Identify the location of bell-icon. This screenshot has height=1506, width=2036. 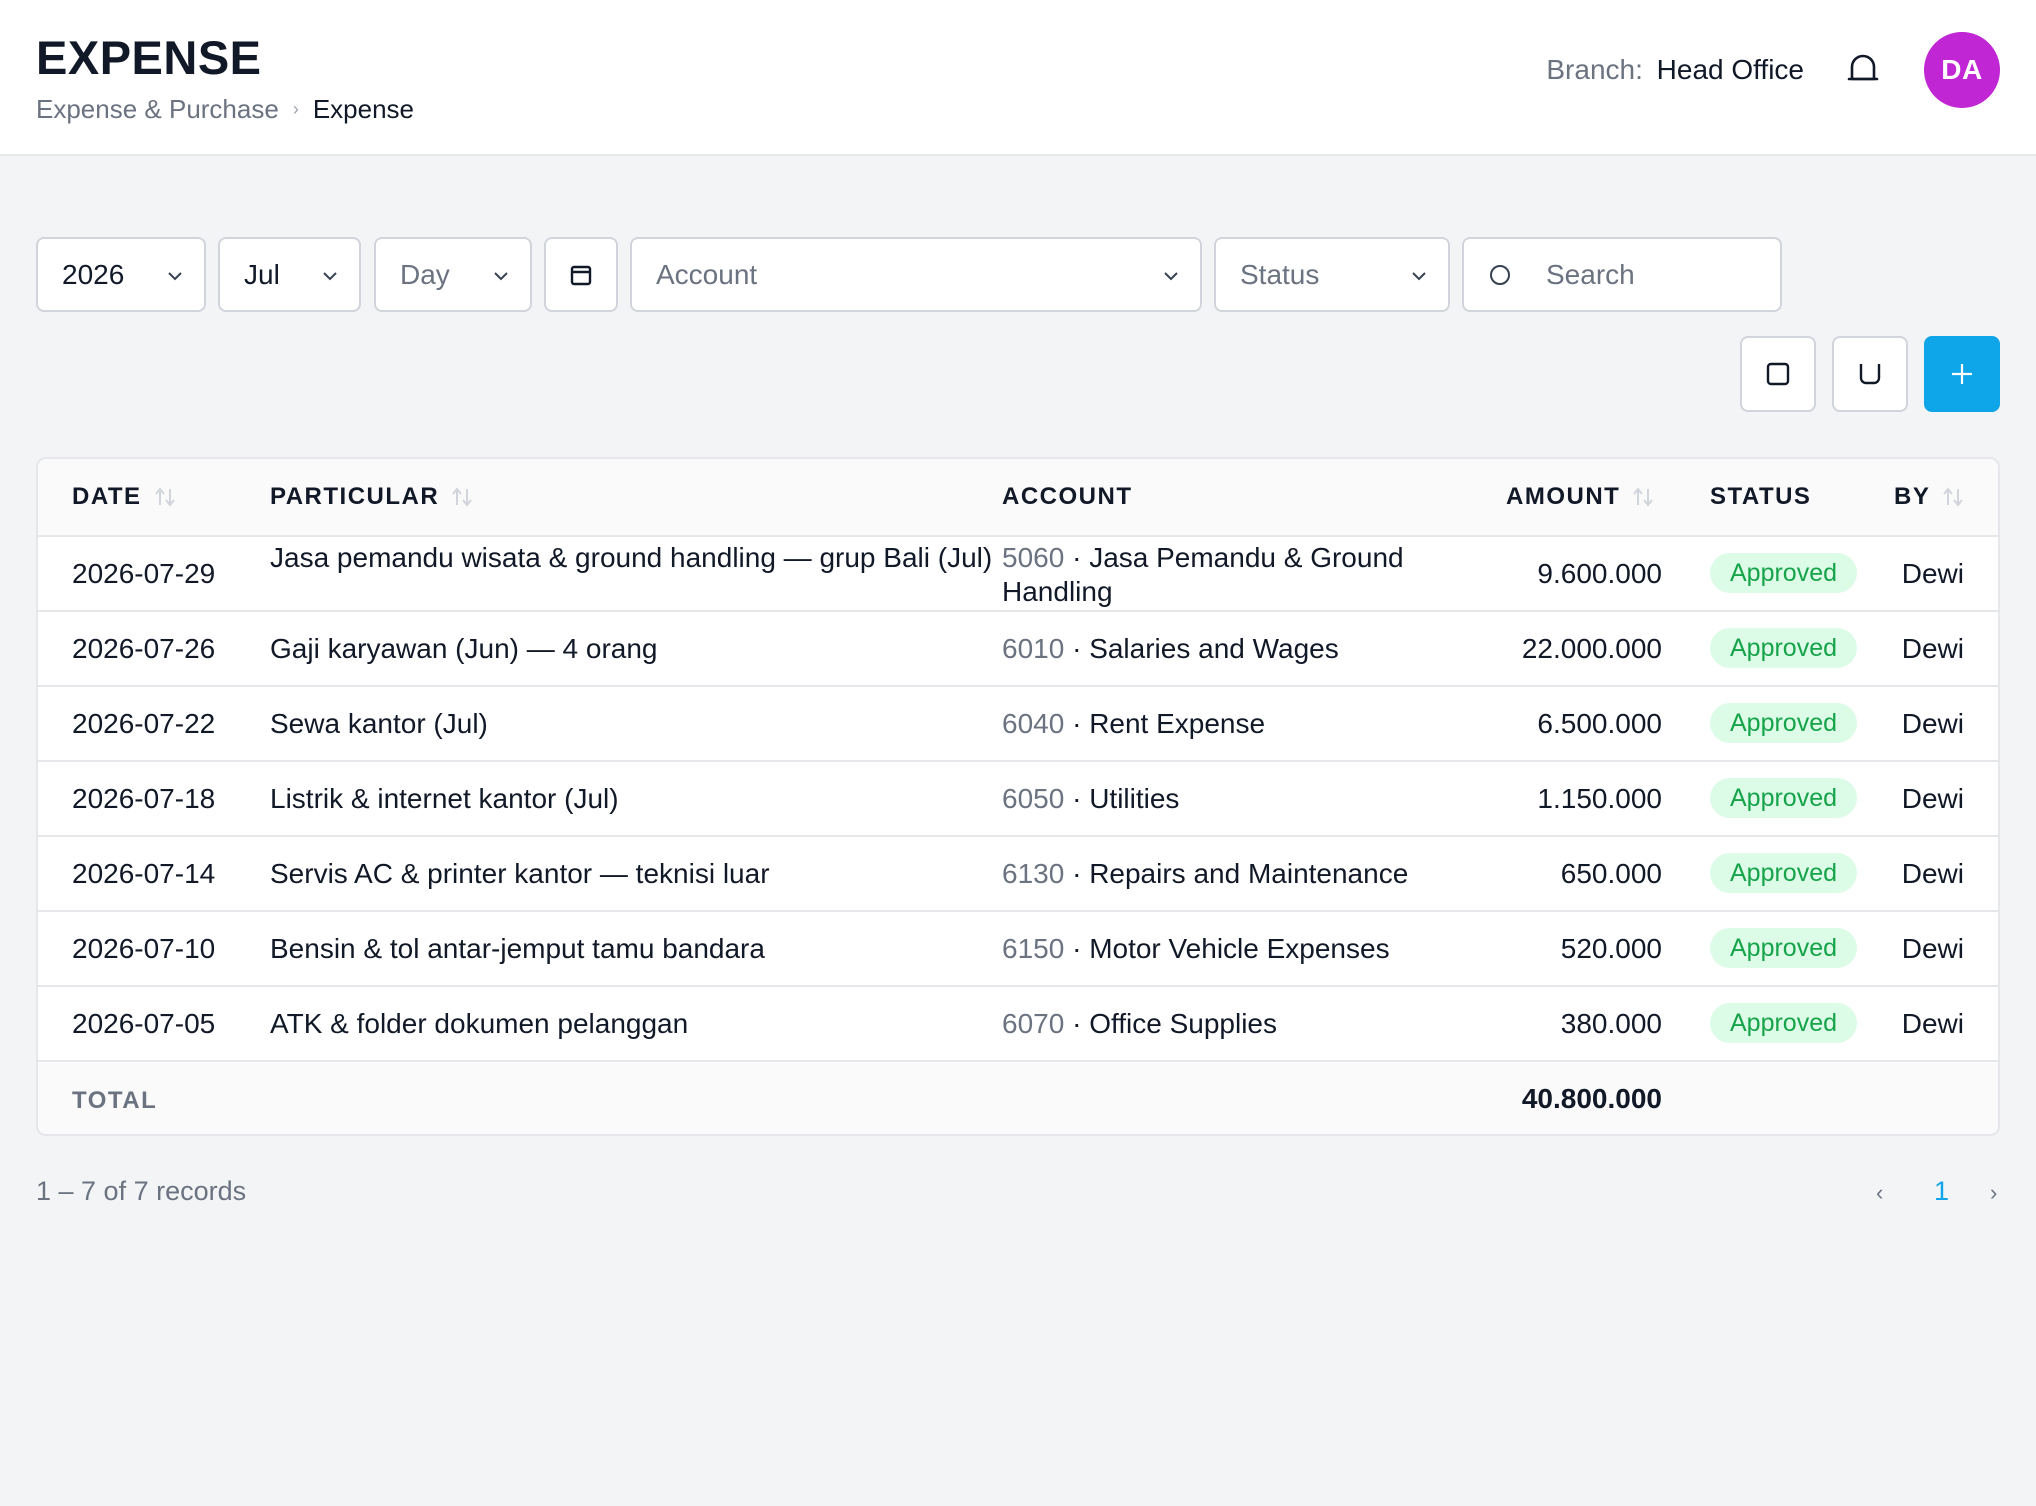
(1863, 69).